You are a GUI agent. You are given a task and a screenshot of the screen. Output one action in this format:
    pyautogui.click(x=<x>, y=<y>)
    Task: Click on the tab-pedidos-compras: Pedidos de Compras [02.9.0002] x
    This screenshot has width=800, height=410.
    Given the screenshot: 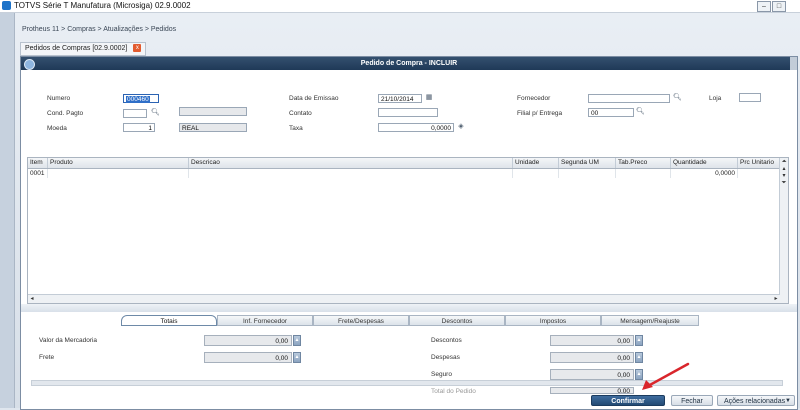 What is the action you would take?
    pyautogui.click(x=83, y=49)
    